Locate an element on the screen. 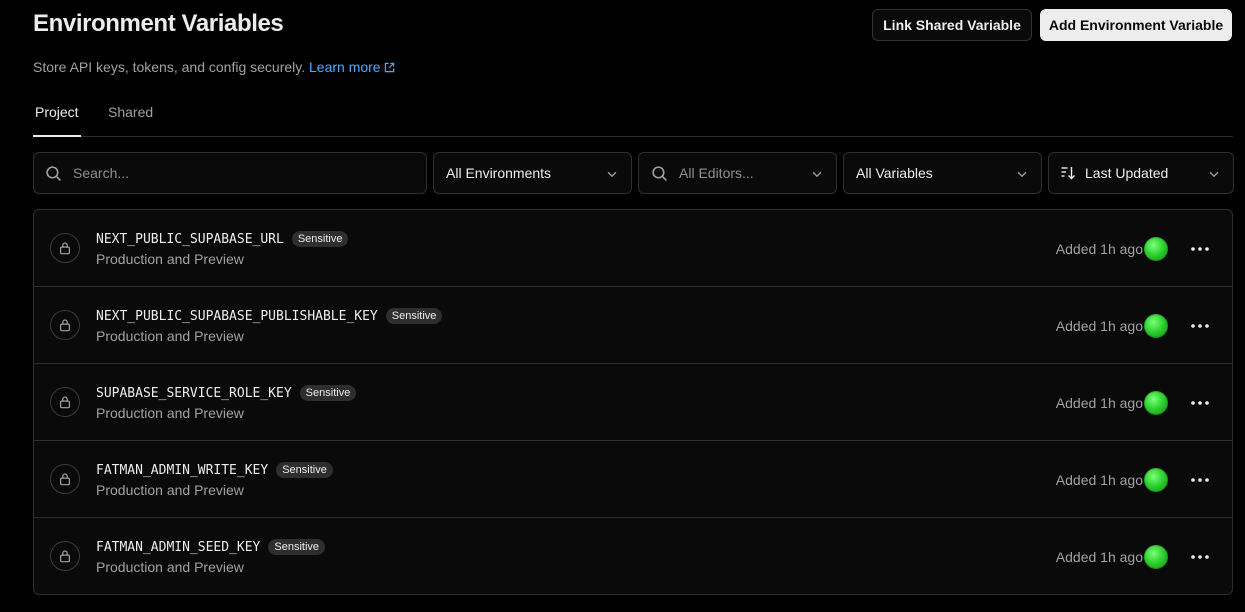  page-title: Environment Variables is located at coordinates (158, 23).